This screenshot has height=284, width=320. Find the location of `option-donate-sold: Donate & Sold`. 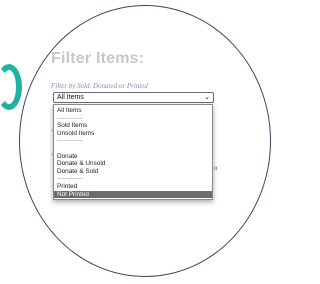

option-donate-sold: Donate & Sold is located at coordinates (133, 172).